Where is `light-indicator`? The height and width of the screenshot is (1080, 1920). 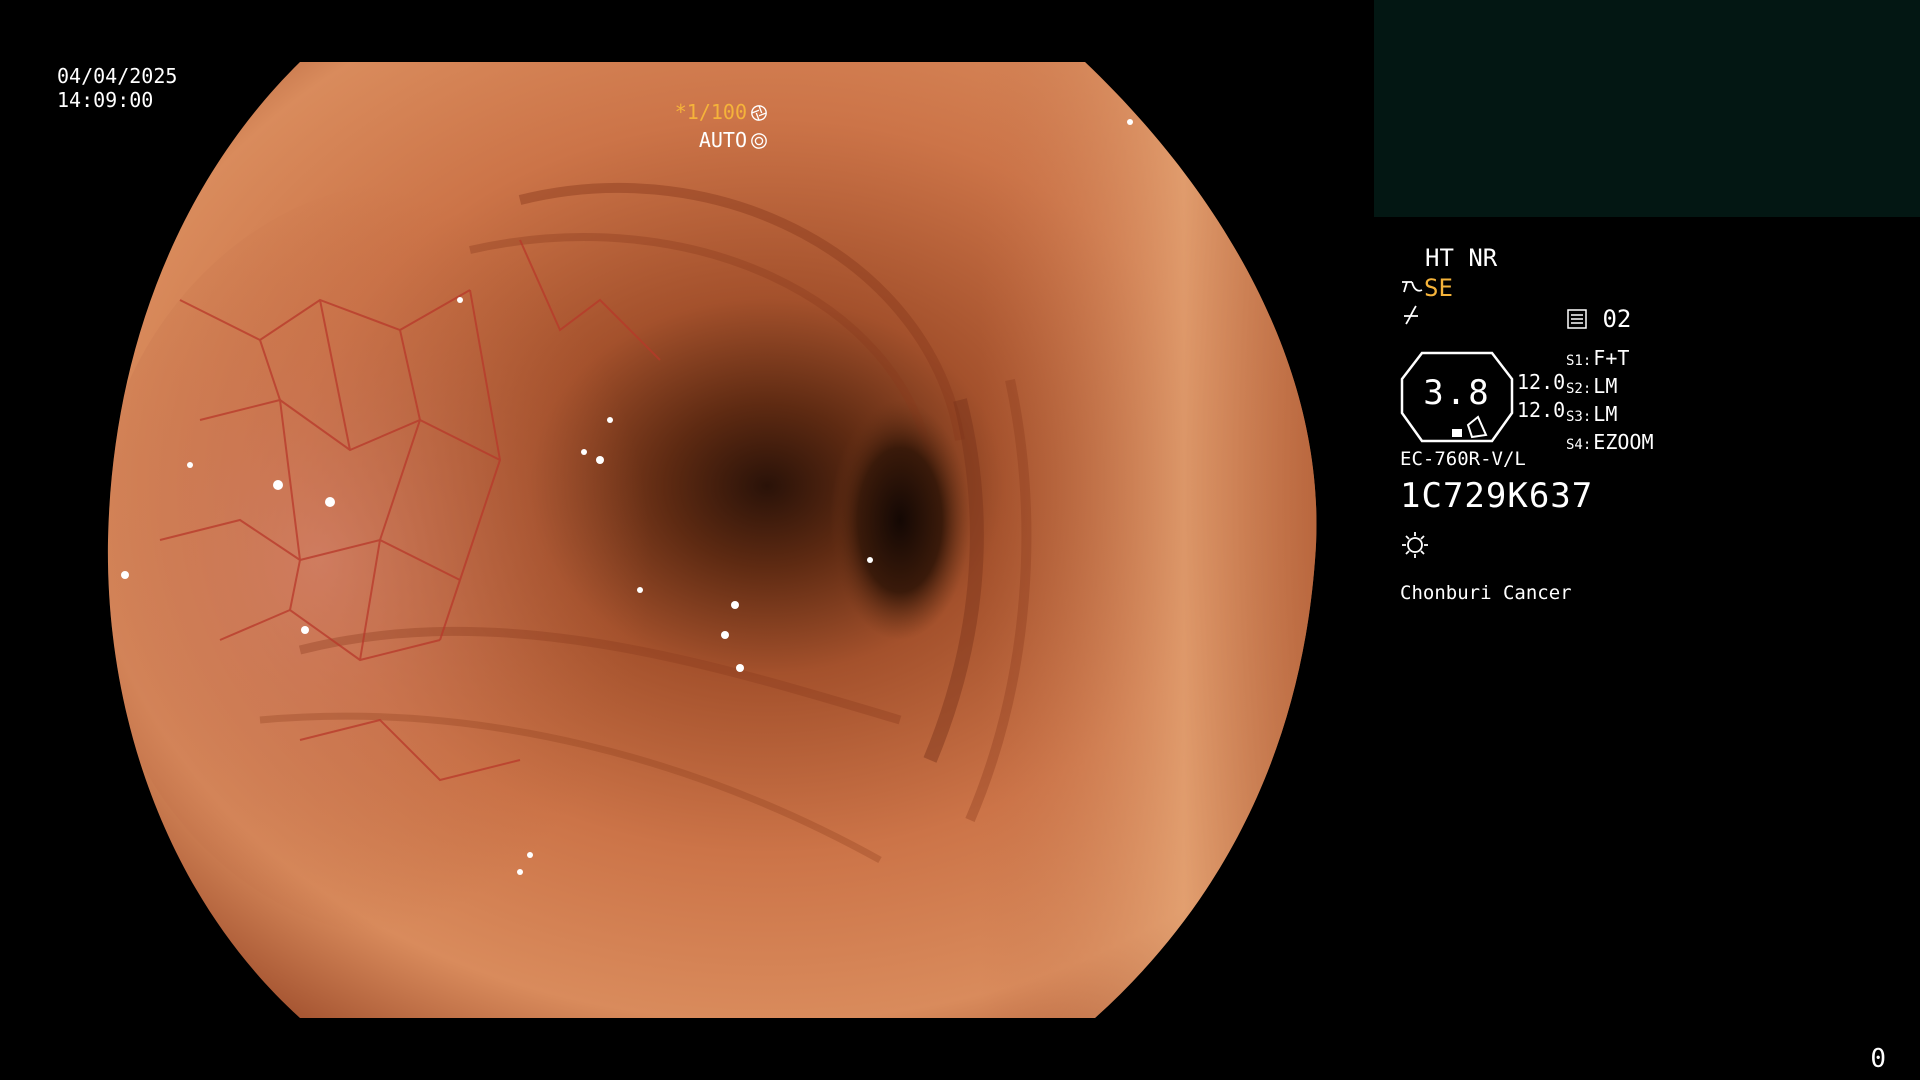 light-indicator is located at coordinates (1415, 548).